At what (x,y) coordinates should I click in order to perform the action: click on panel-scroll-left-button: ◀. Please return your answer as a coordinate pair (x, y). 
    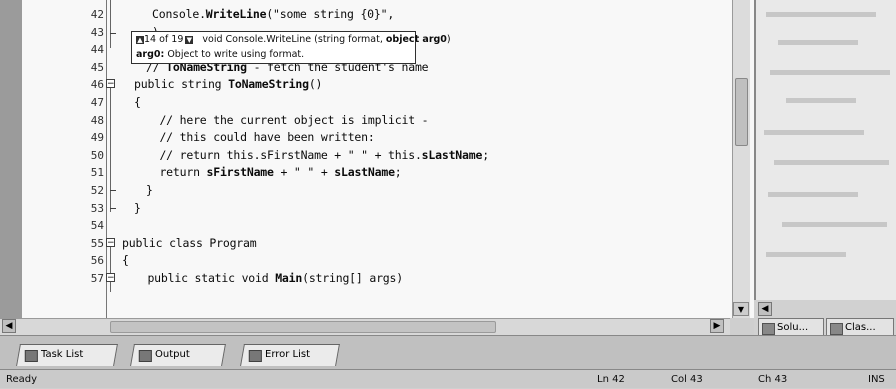
    Looking at the image, I should click on (765, 309).